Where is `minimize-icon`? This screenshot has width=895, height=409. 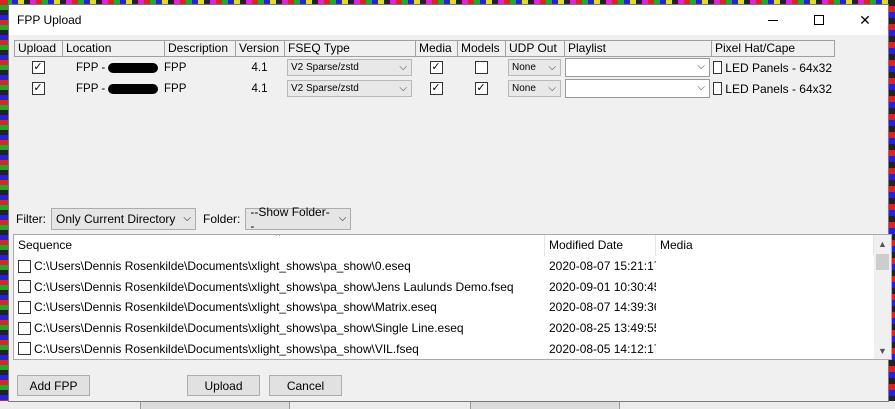 minimize-icon is located at coordinates (773, 20).